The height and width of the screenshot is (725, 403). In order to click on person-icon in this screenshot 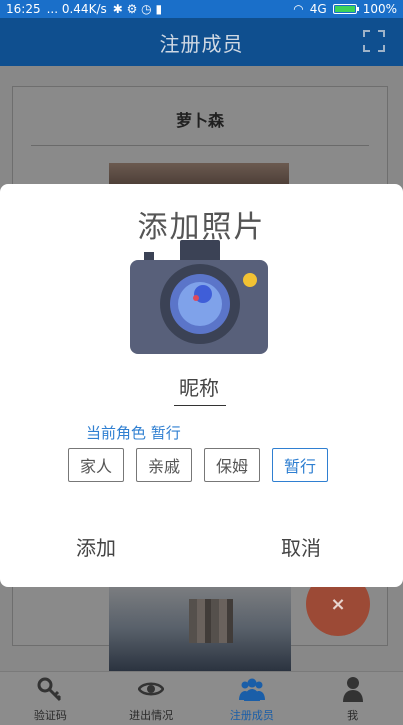, I will do `click(352, 689)`.